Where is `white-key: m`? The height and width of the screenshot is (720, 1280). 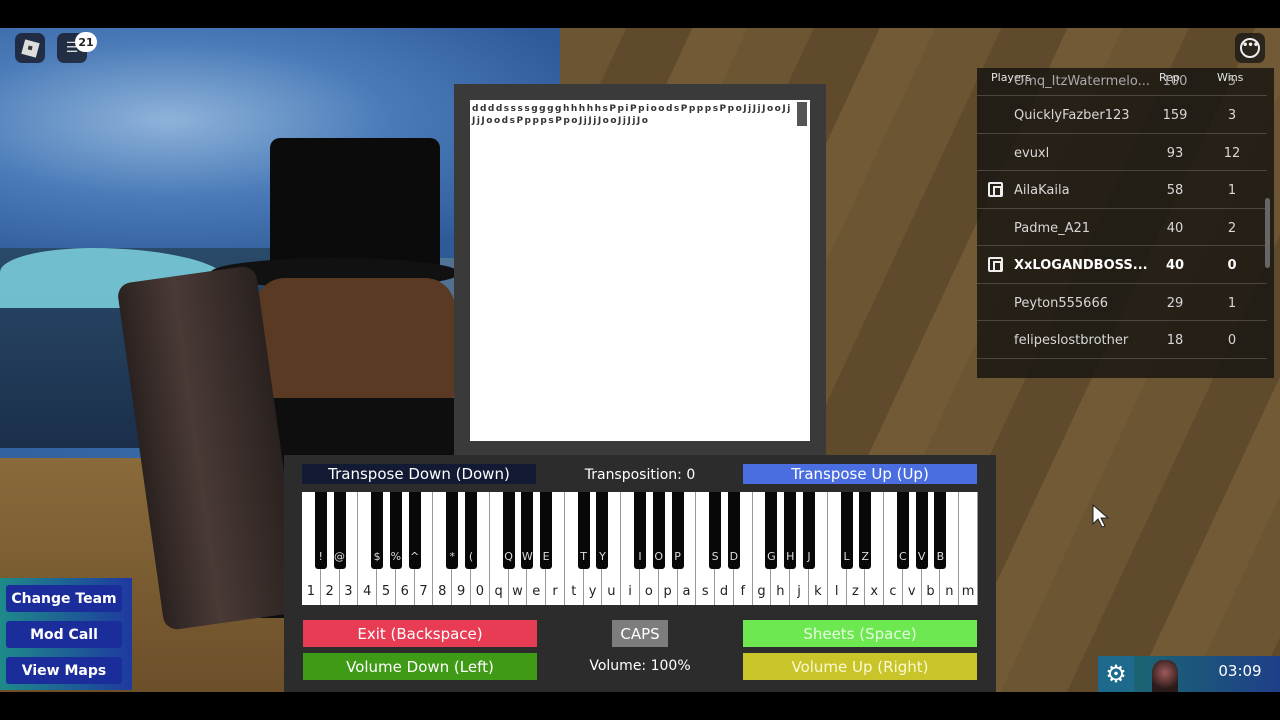
white-key: m is located at coordinates (968, 548).